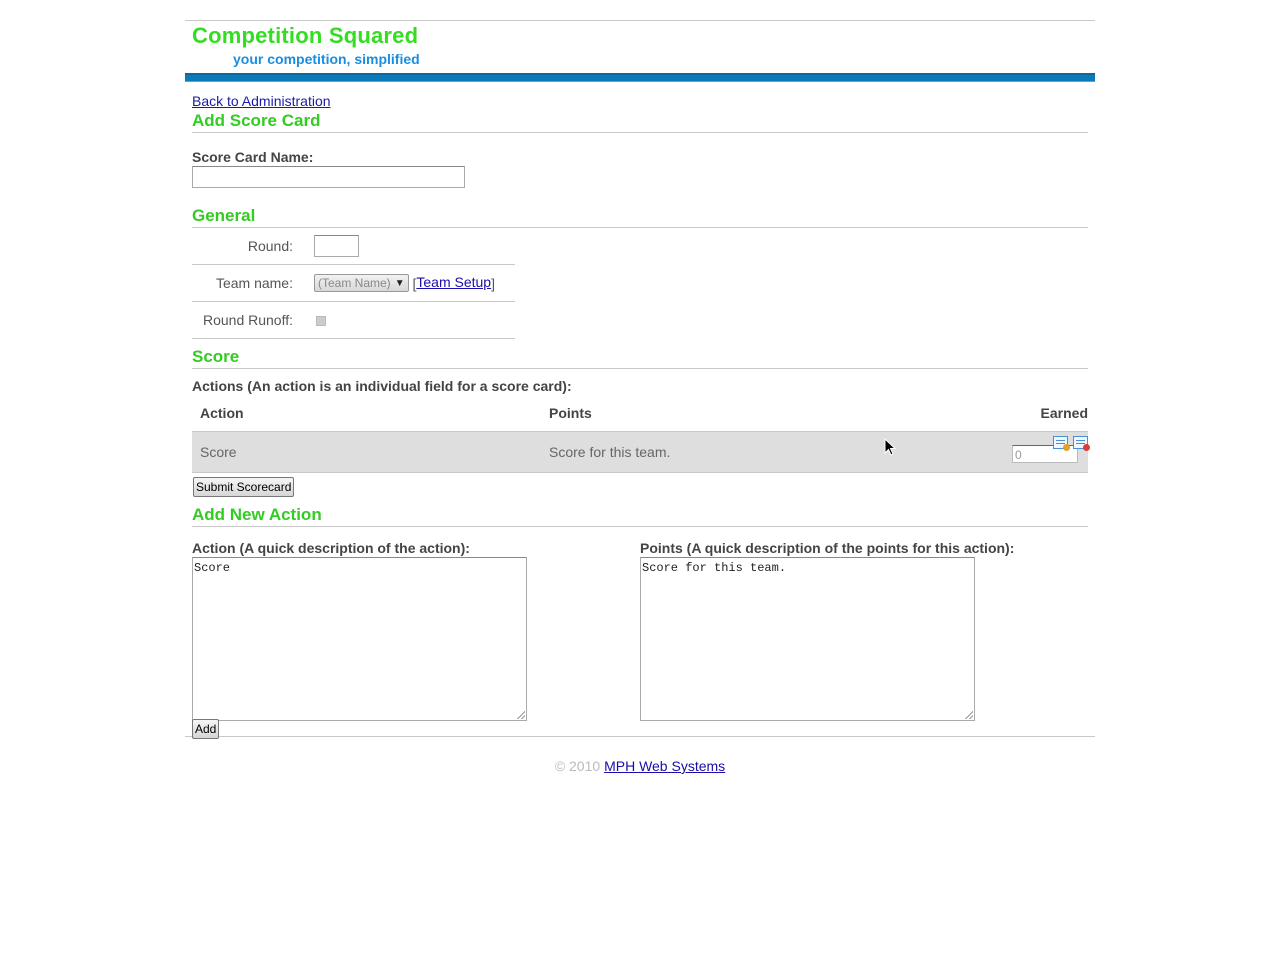 The image size is (1280, 962). What do you see at coordinates (1081, 443) in the screenshot?
I see `delete-icon` at bounding box center [1081, 443].